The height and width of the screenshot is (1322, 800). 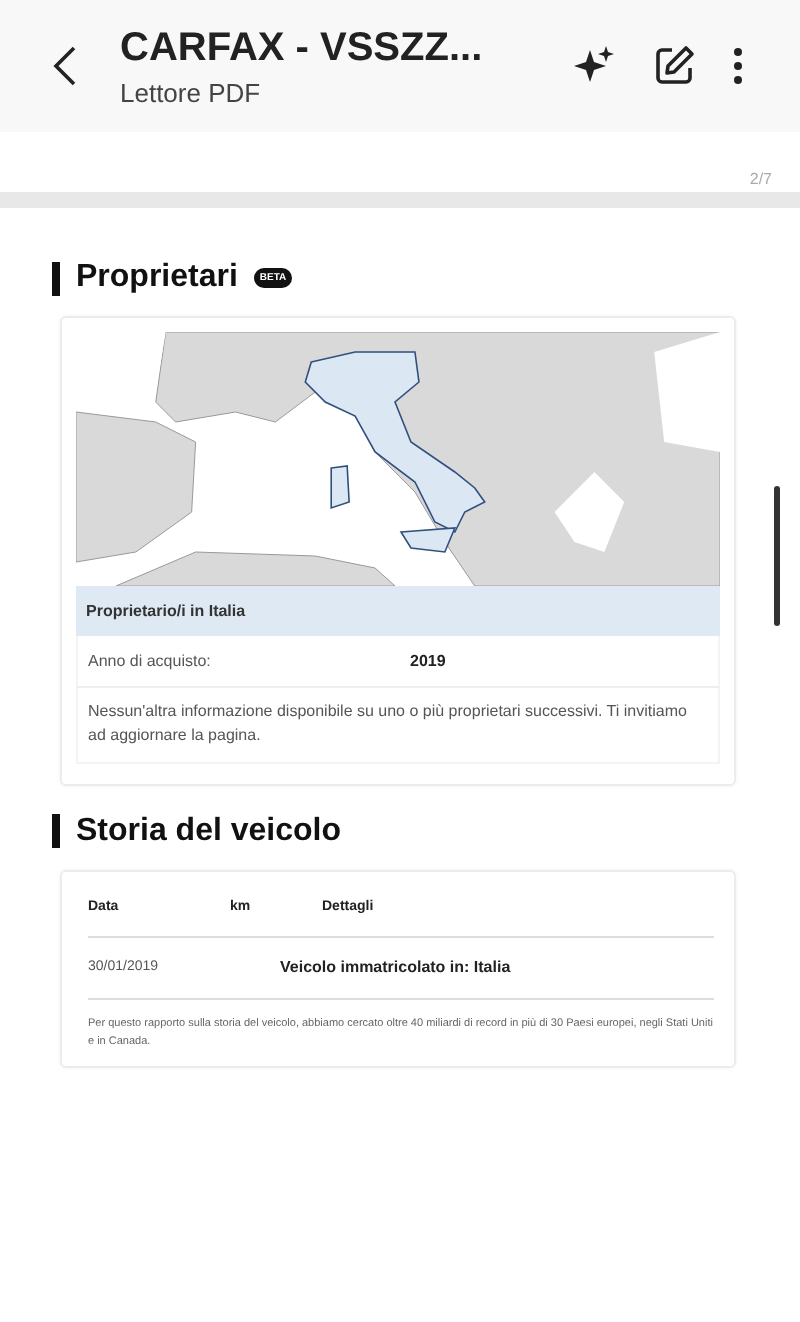 What do you see at coordinates (208, 831) in the screenshot?
I see `section-title: Storia del veicolo` at bounding box center [208, 831].